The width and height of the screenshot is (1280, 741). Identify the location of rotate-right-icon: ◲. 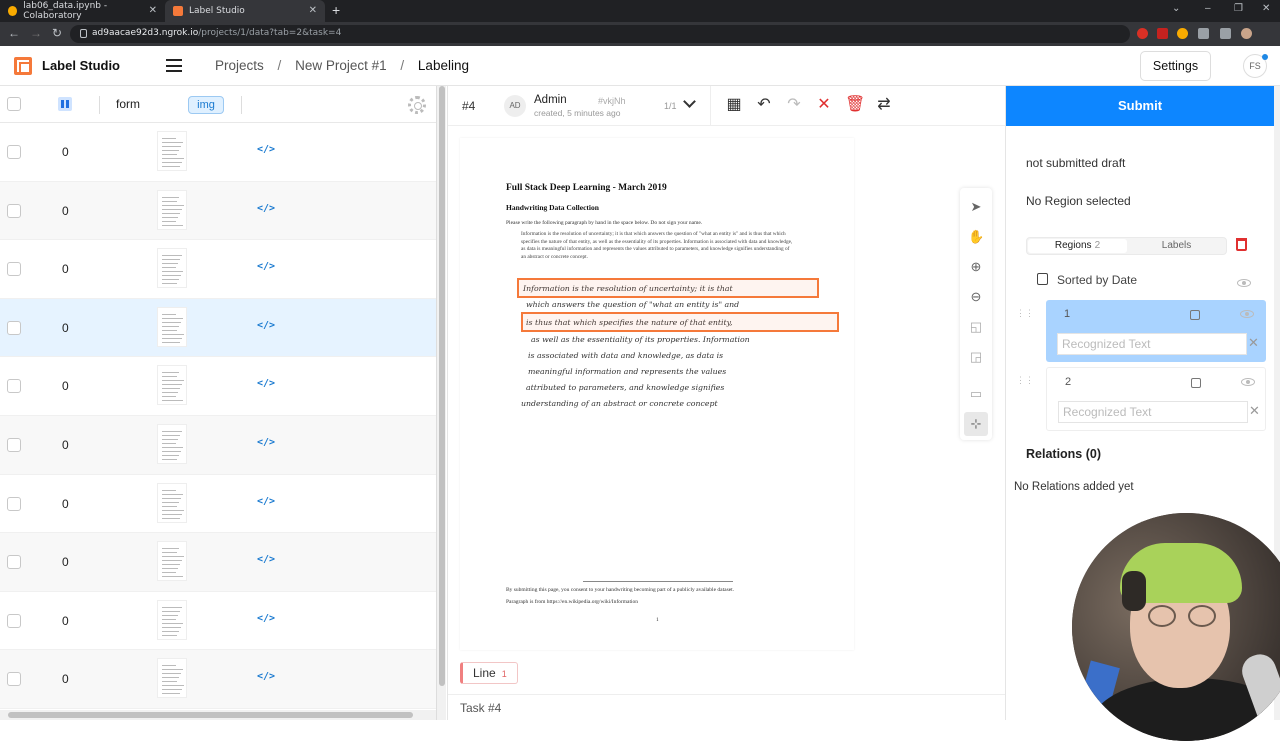
(976, 357).